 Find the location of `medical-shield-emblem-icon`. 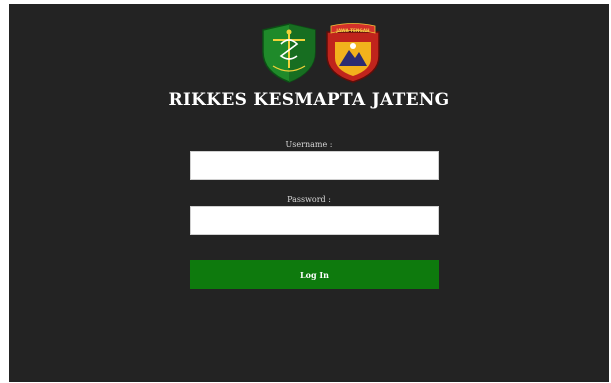

medical-shield-emblem-icon is located at coordinates (289, 53).